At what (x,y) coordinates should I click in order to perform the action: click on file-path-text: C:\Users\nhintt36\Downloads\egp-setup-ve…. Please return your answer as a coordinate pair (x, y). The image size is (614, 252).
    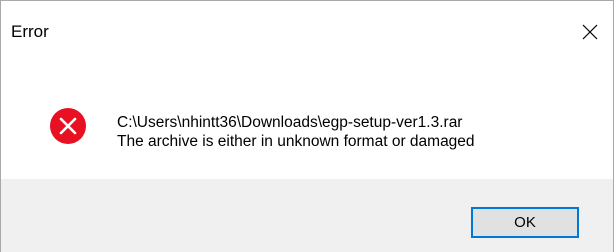
    Looking at the image, I should click on (290, 122).